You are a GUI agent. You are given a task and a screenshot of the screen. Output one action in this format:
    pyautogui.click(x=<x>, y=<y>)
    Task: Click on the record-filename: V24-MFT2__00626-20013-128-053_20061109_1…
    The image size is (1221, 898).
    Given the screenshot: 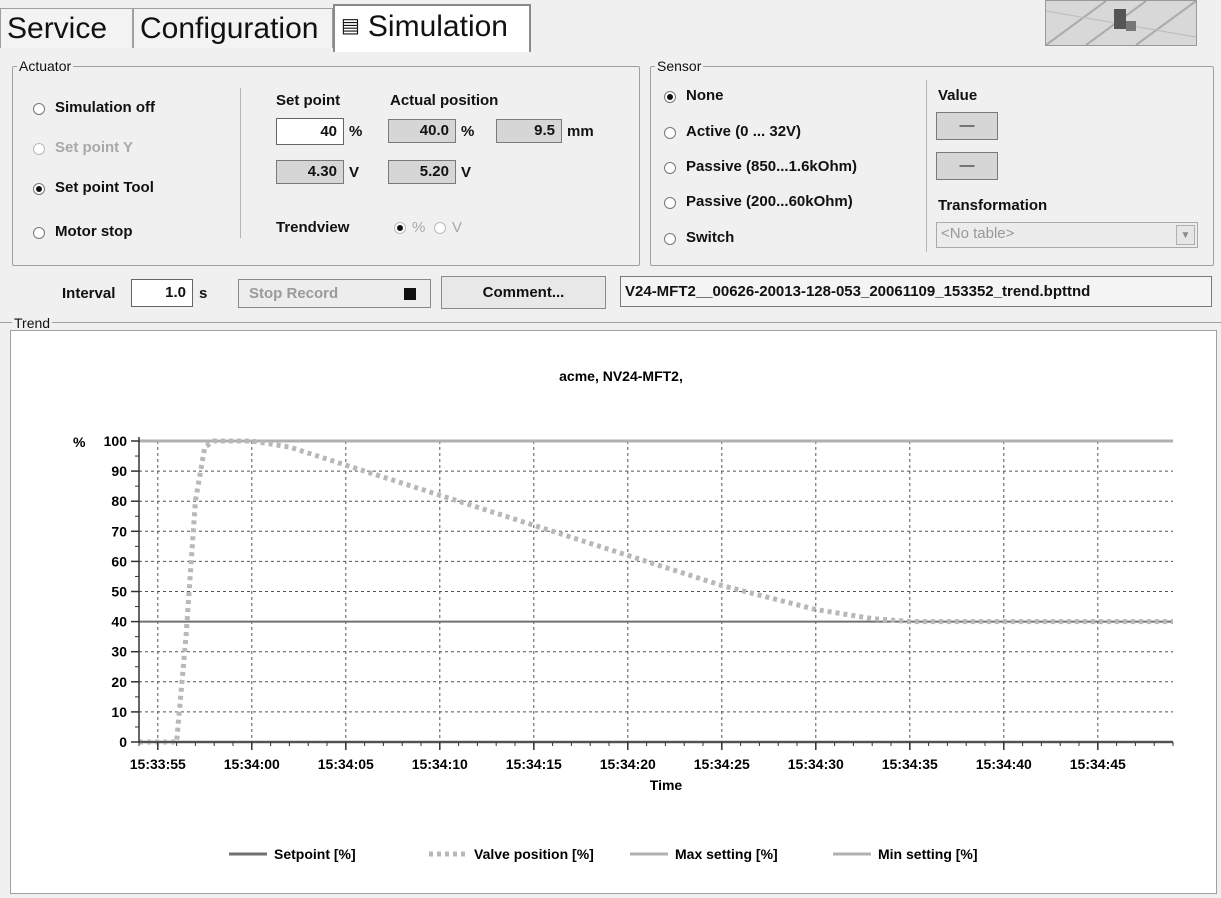 What is the action you would take?
    pyautogui.click(x=858, y=291)
    